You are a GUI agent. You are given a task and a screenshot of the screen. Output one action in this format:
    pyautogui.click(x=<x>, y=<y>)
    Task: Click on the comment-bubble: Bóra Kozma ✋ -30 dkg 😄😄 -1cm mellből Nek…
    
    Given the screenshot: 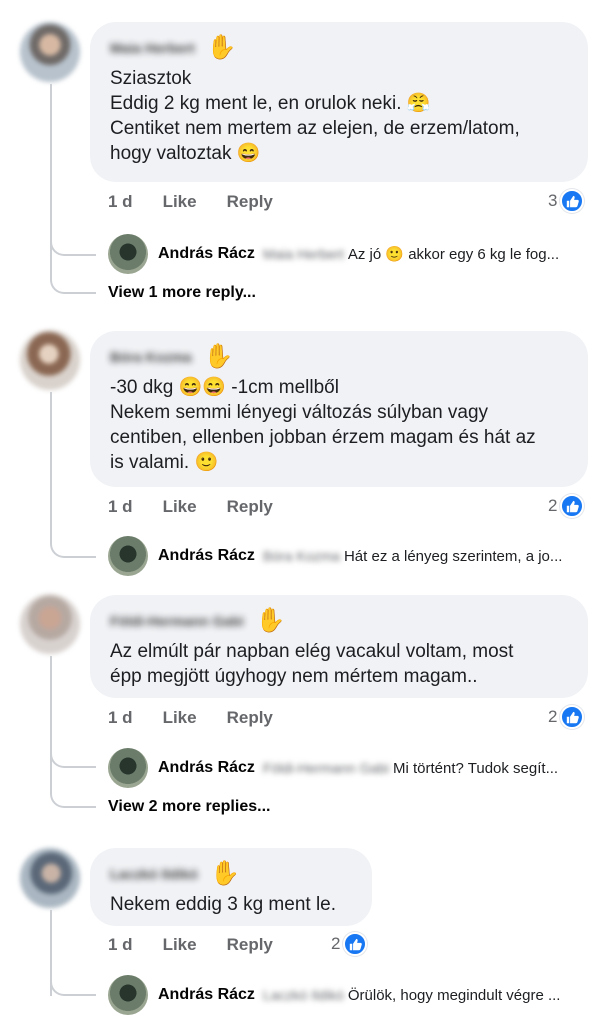 What is the action you would take?
    pyautogui.click(x=339, y=409)
    